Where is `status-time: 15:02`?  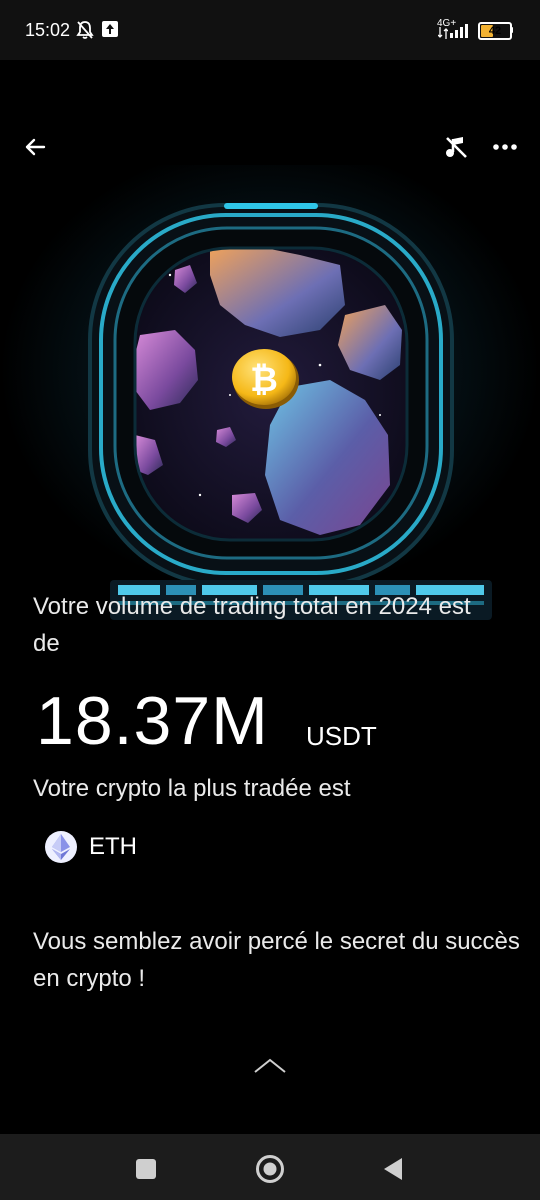
status-time: 15:02 is located at coordinates (48, 30).